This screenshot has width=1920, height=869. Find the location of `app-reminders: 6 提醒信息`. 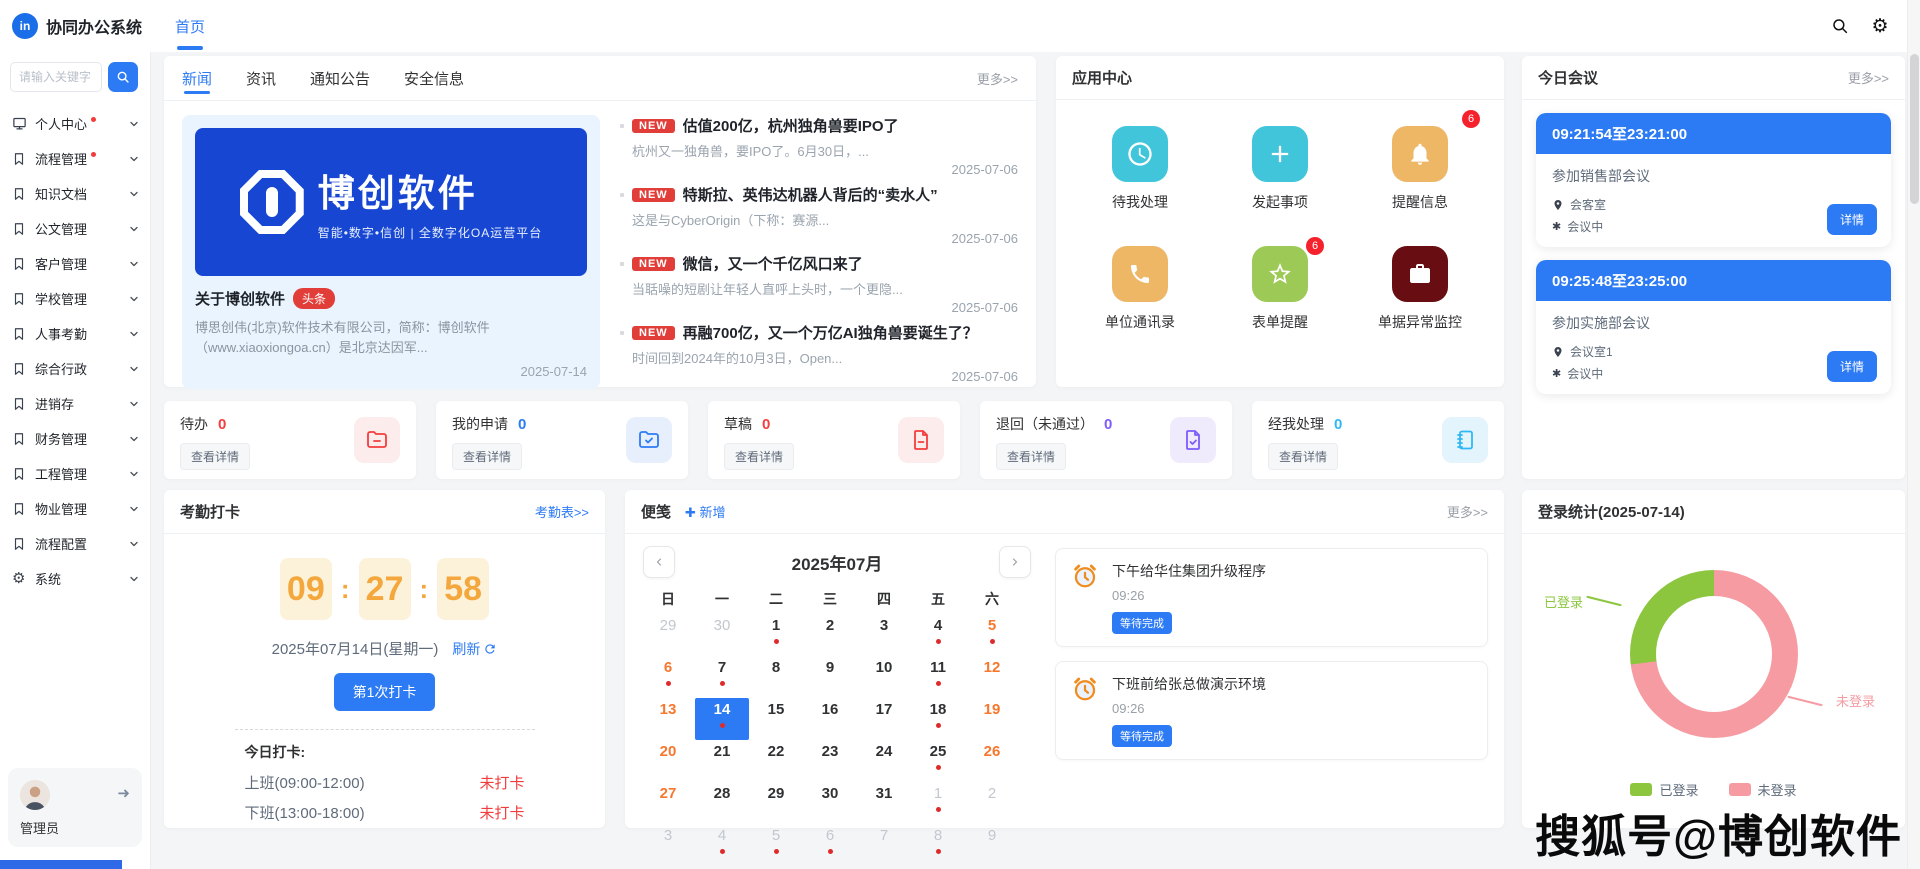

app-reminders: 6 提醒信息 is located at coordinates (1420, 161).